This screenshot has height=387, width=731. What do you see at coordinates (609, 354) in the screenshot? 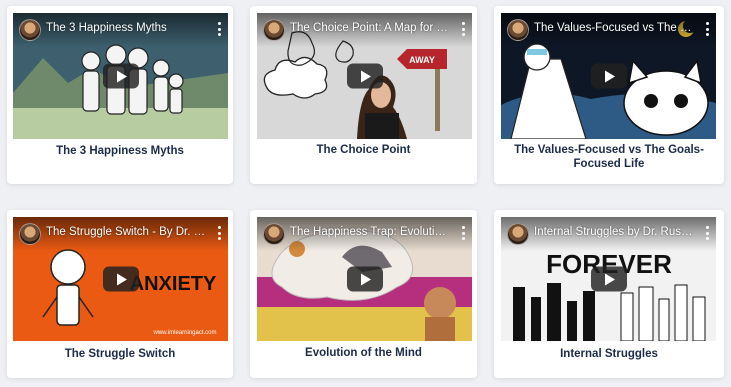
I see `video-caption: Internal Struggles` at bounding box center [609, 354].